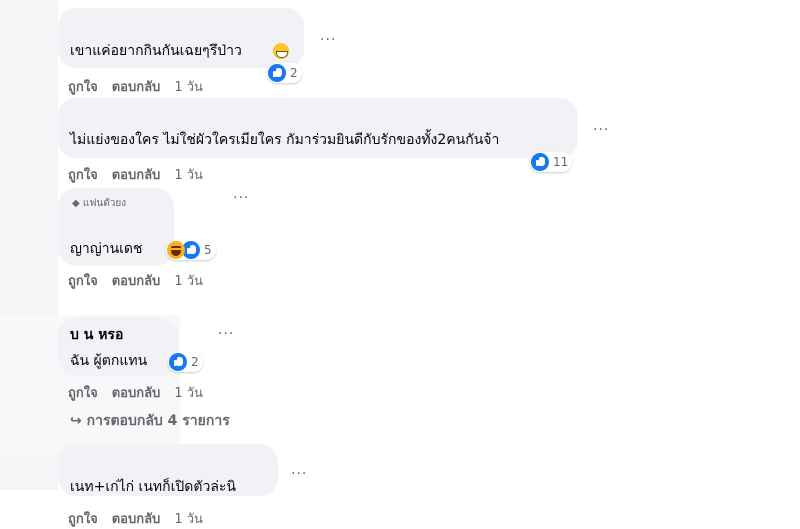  I want to click on reaction-count: 5, so click(208, 250).